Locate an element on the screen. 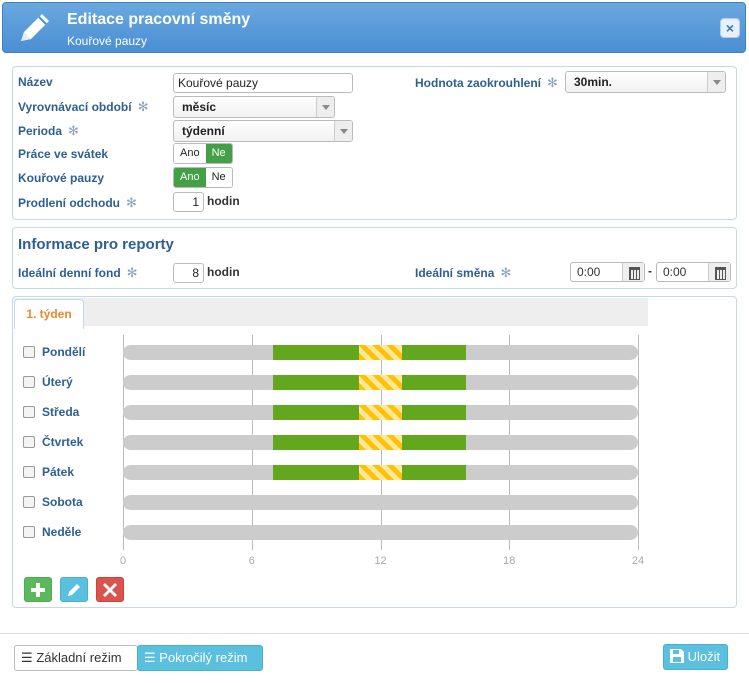 This screenshot has height=683, width=749. day-label: Středa is located at coordinates (61, 412).